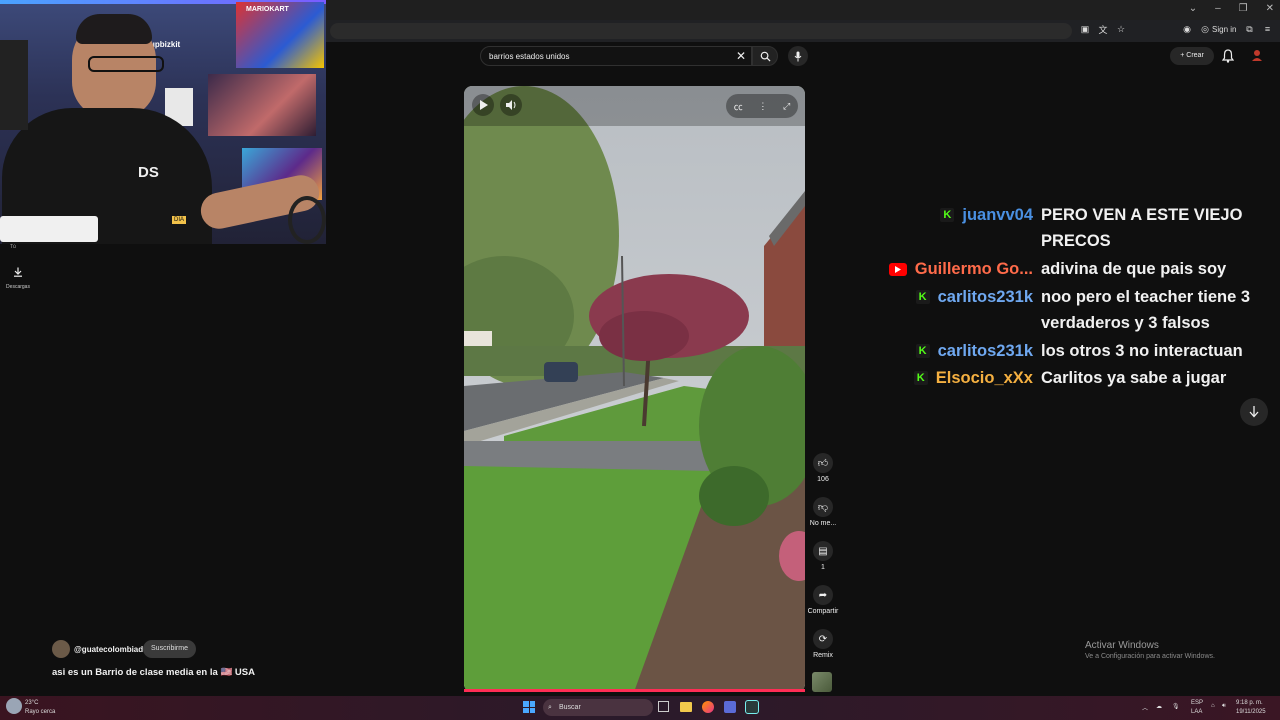 Image resolution: width=1280 pixels, height=720 pixels. Describe the element at coordinates (1231, 8) in the screenshot. I see `window-controls: ⌄ – ❐ ✕` at that location.